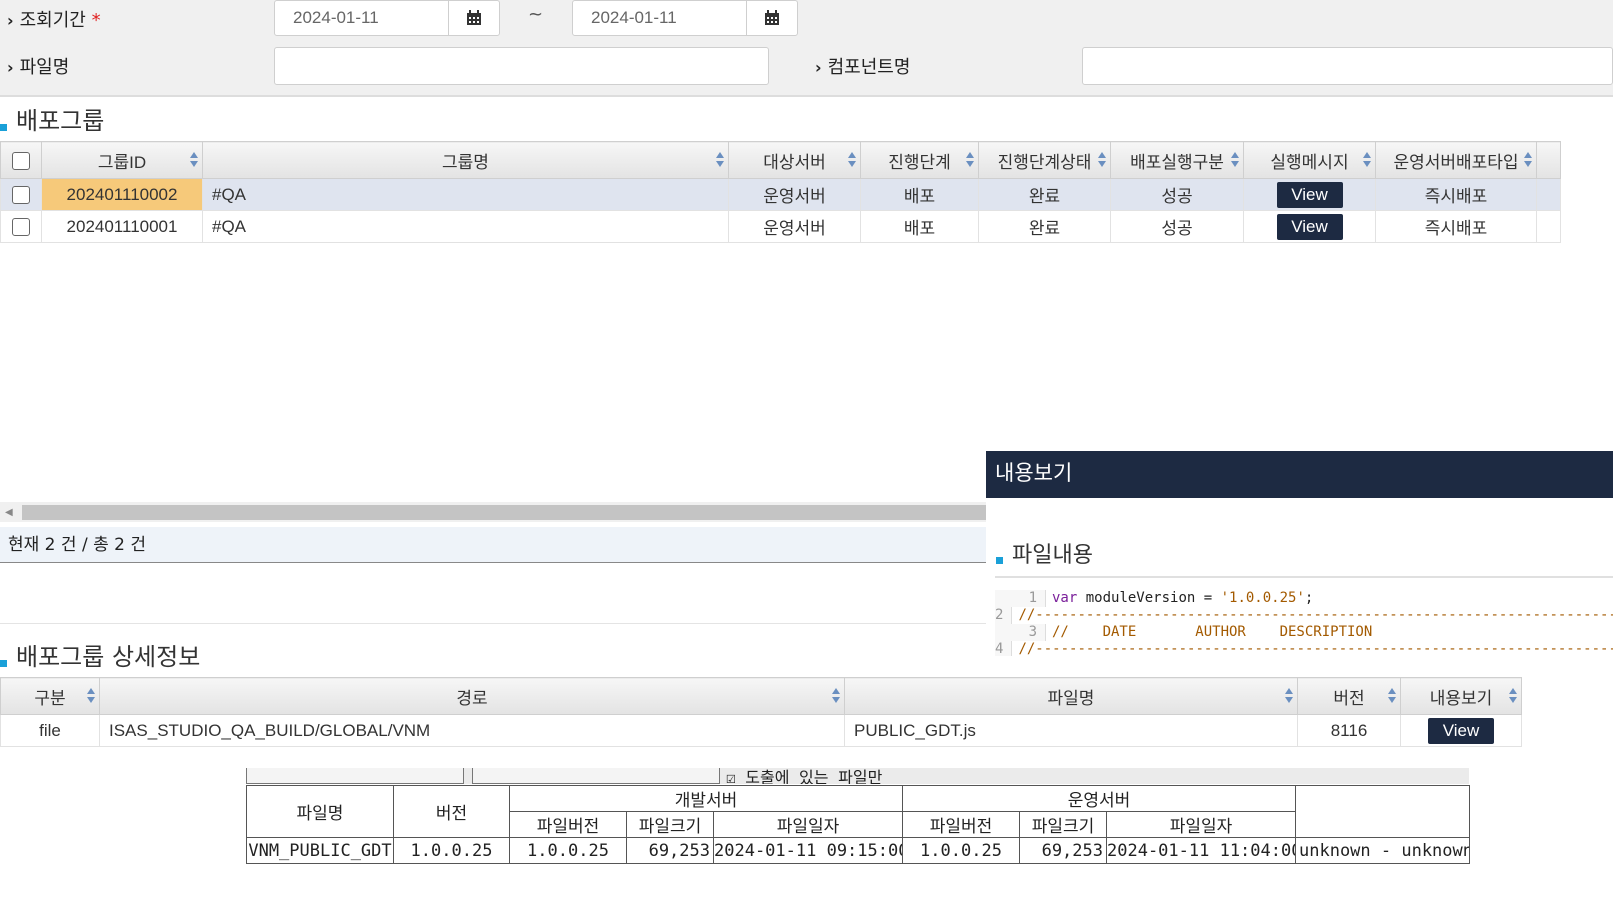 The image size is (1613, 913). What do you see at coordinates (1299, 474) in the screenshot?
I see `content-view-title: 내용보기` at bounding box center [1299, 474].